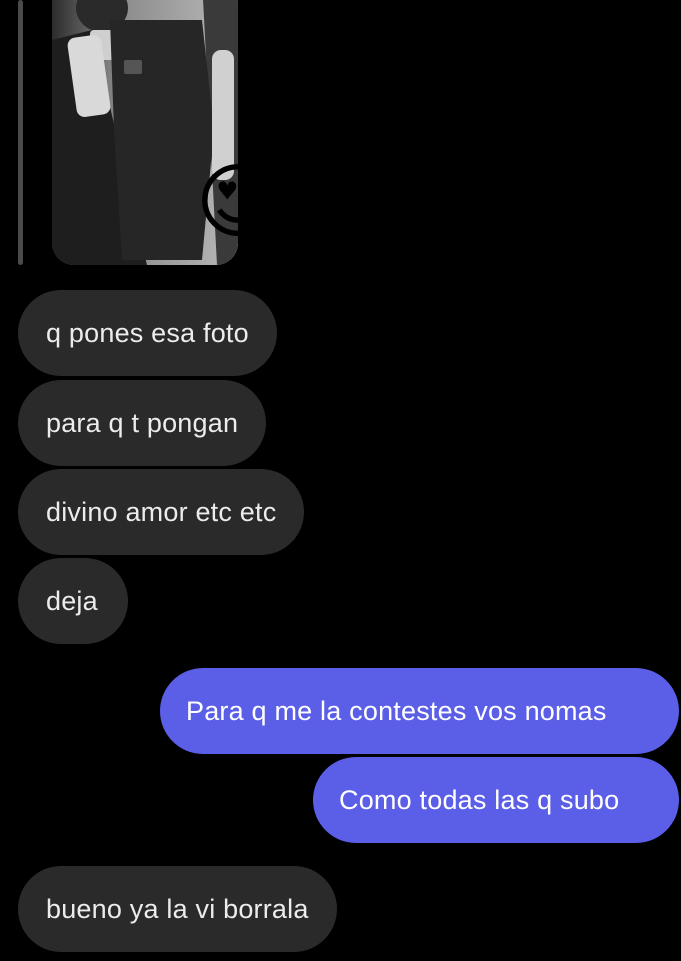 The image size is (681, 961). I want to click on message-bubble-incoming: para q t pongan, so click(142, 423).